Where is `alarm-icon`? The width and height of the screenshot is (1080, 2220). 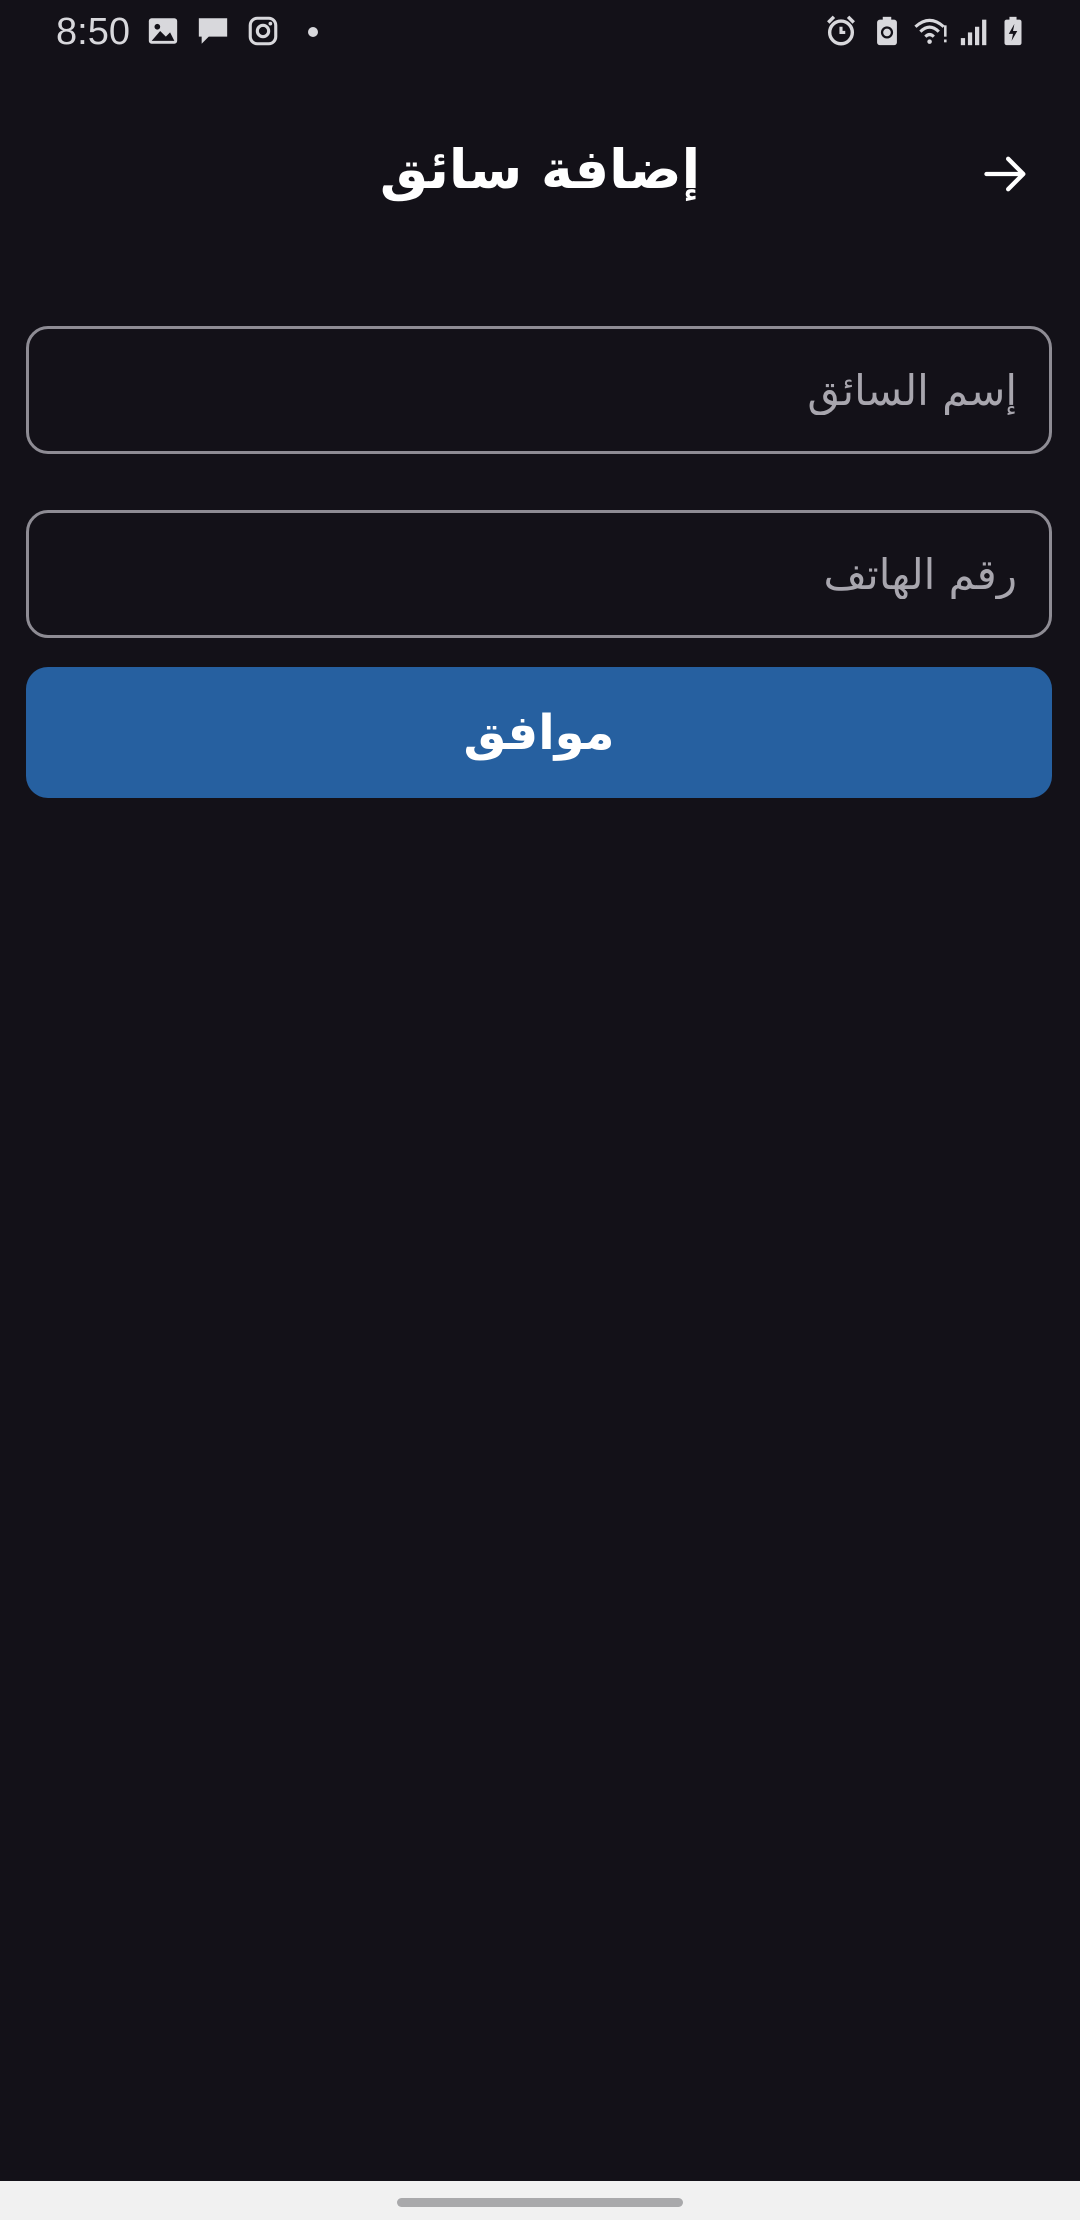
alarm-icon is located at coordinates (841, 31).